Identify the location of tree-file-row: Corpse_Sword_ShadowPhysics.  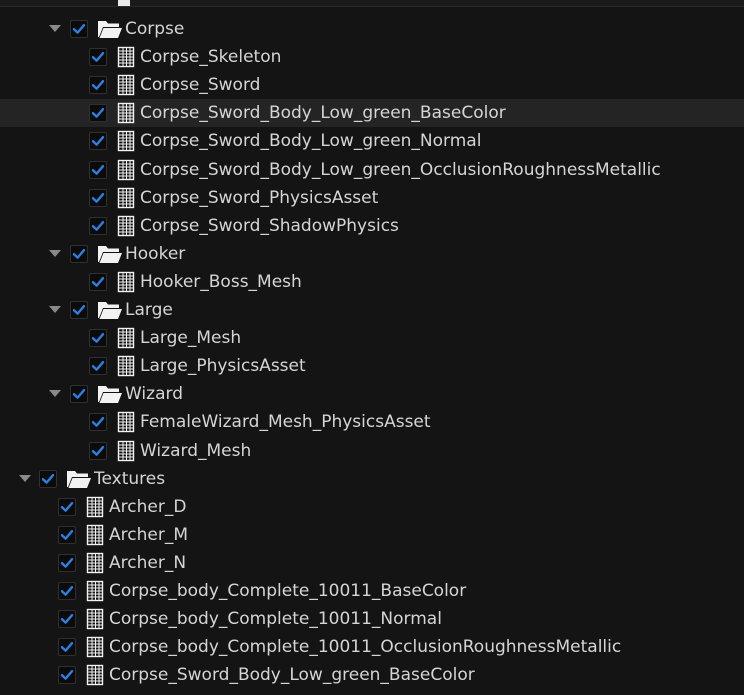
(372, 226).